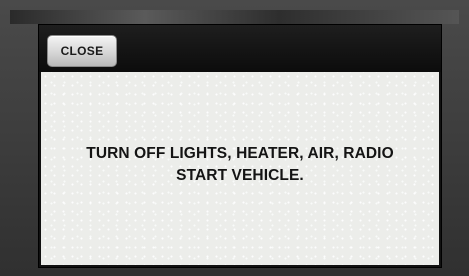  What do you see at coordinates (240, 48) in the screenshot?
I see `dialog-header: CLOSE` at bounding box center [240, 48].